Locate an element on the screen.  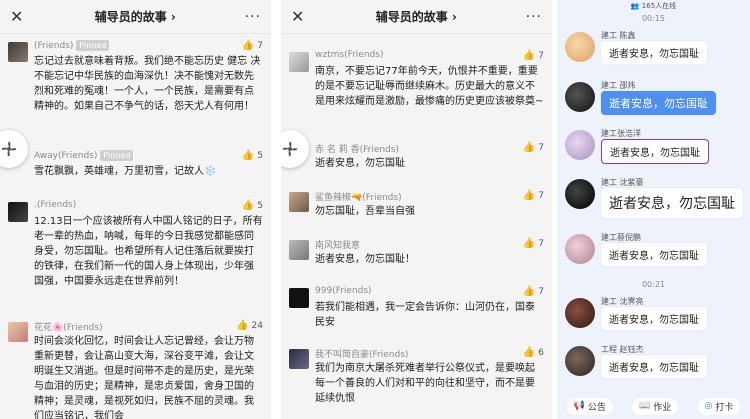
comment-item: 鲨鱼辣椒🔫(Friends) 👍 7 勿忘国耻，吾辈当自强 is located at coordinates (416, 208).